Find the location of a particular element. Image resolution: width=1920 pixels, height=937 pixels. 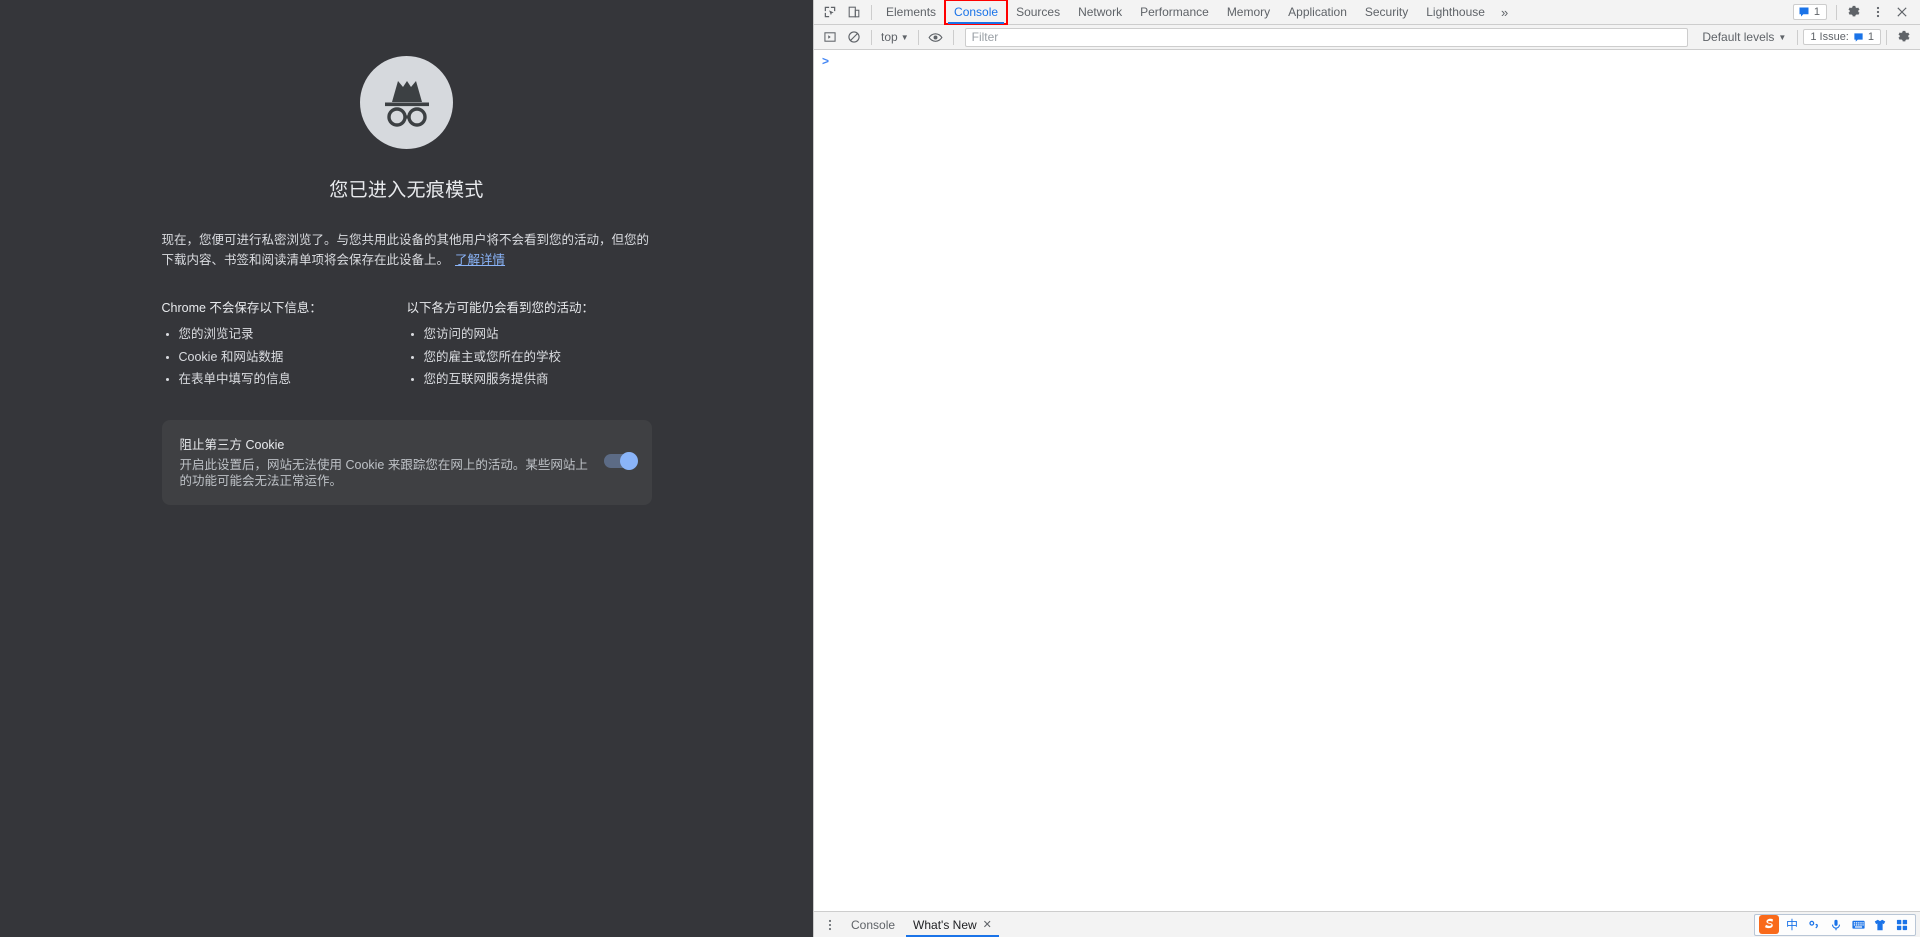

soft-keyboard-icon is located at coordinates (1858, 925).